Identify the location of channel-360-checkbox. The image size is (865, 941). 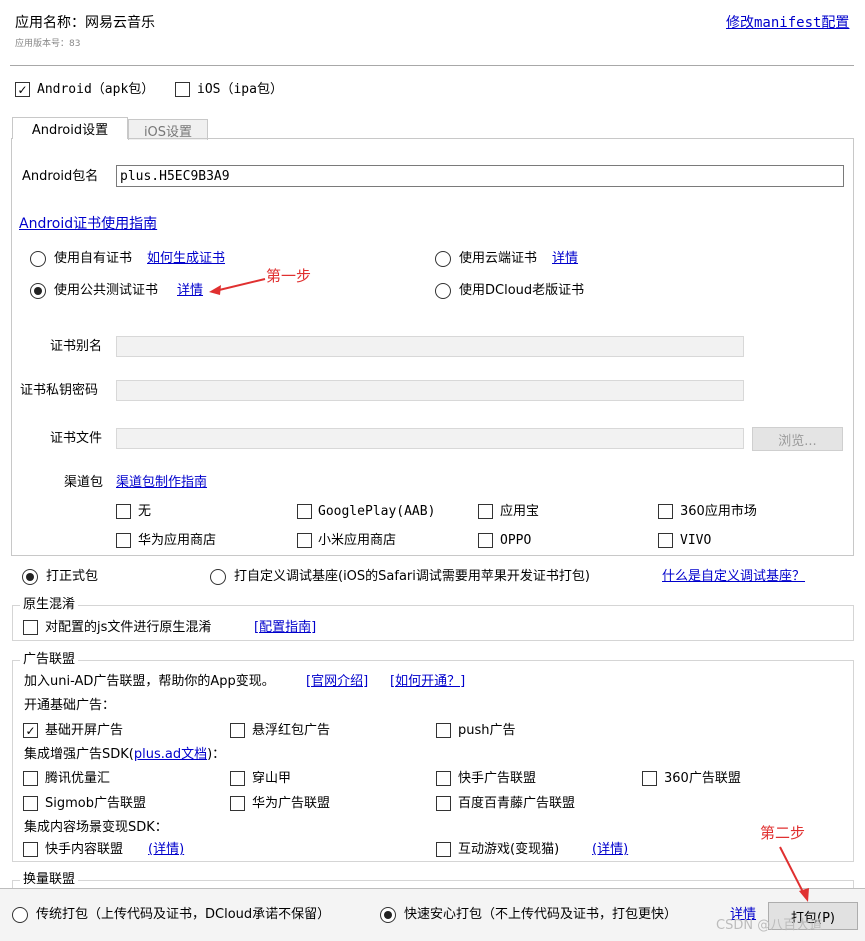
(665, 511).